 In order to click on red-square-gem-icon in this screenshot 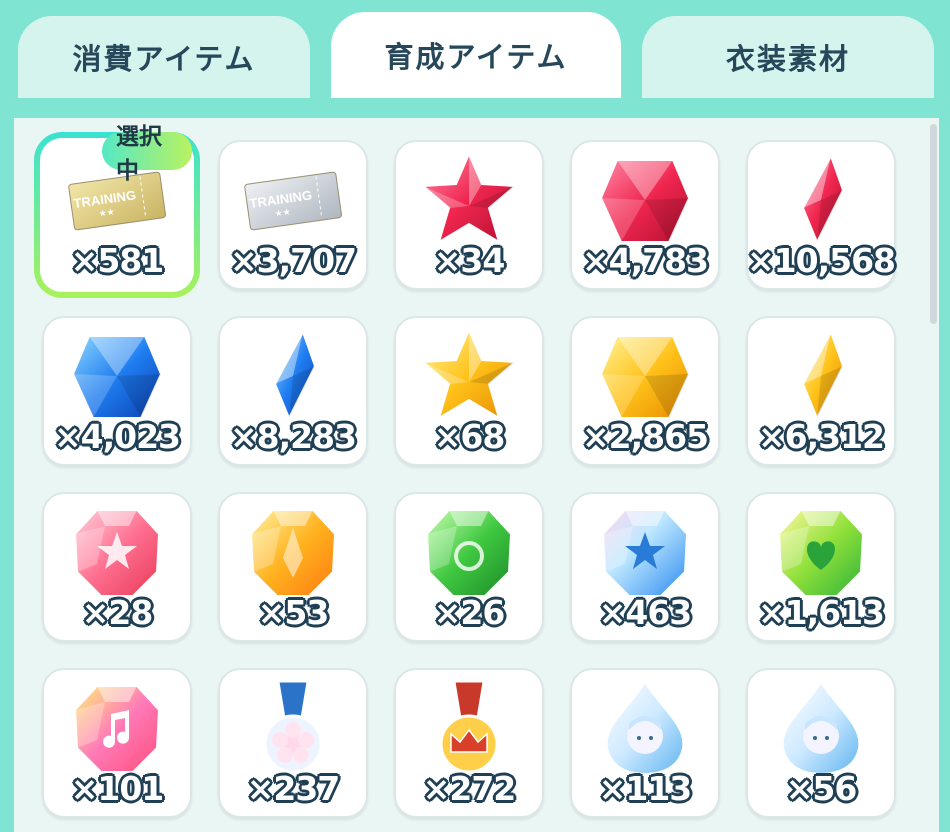, I will do `click(645, 200)`.